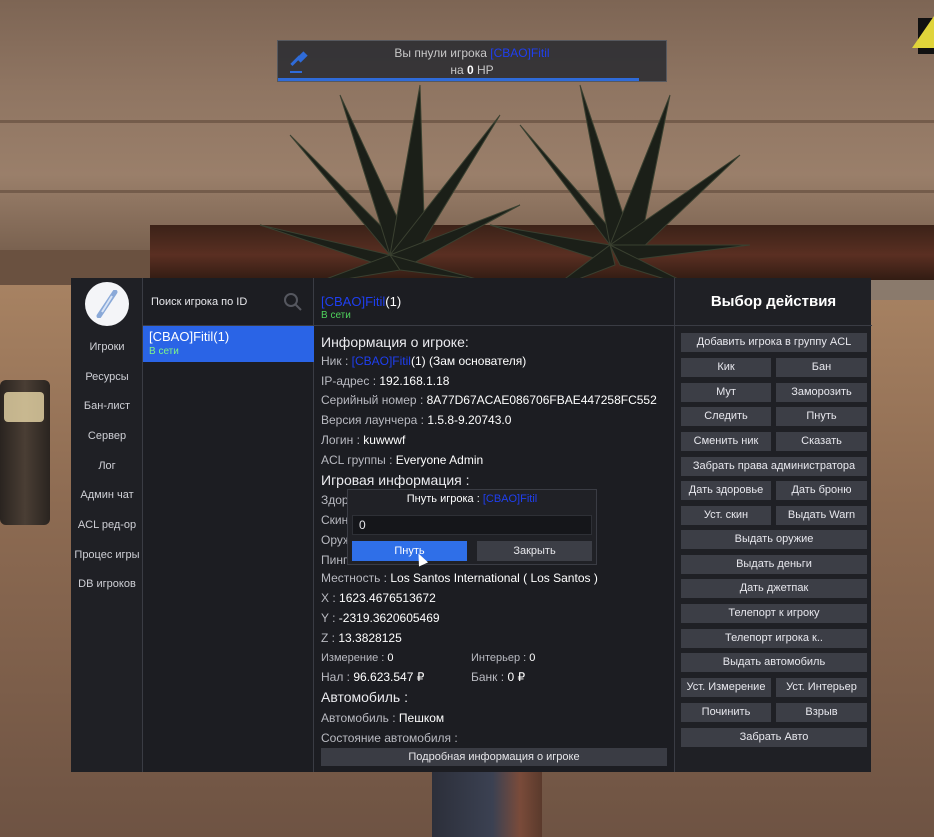 The height and width of the screenshot is (837, 934). I want to click on search-label: Поиск игрока по ID, so click(199, 302).